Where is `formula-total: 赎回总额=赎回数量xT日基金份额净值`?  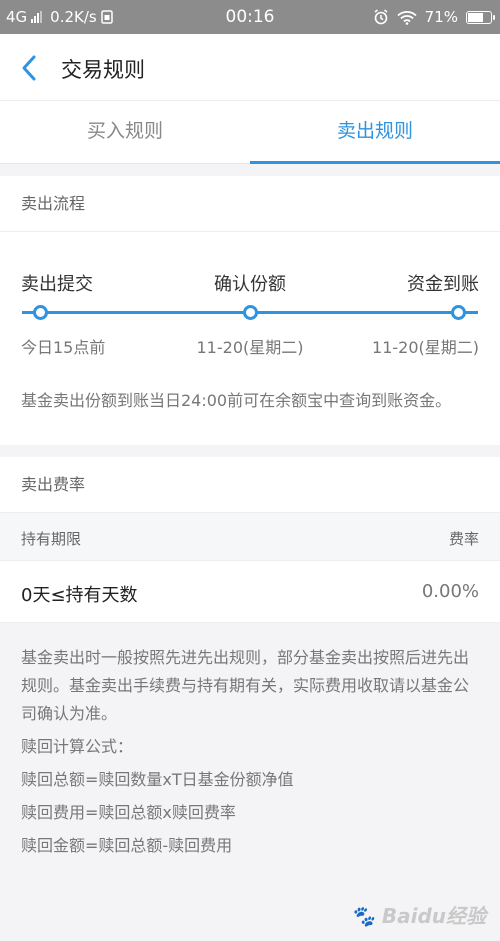 formula-total: 赎回总额=赎回数量xT日基金份额净值 is located at coordinates (157, 779).